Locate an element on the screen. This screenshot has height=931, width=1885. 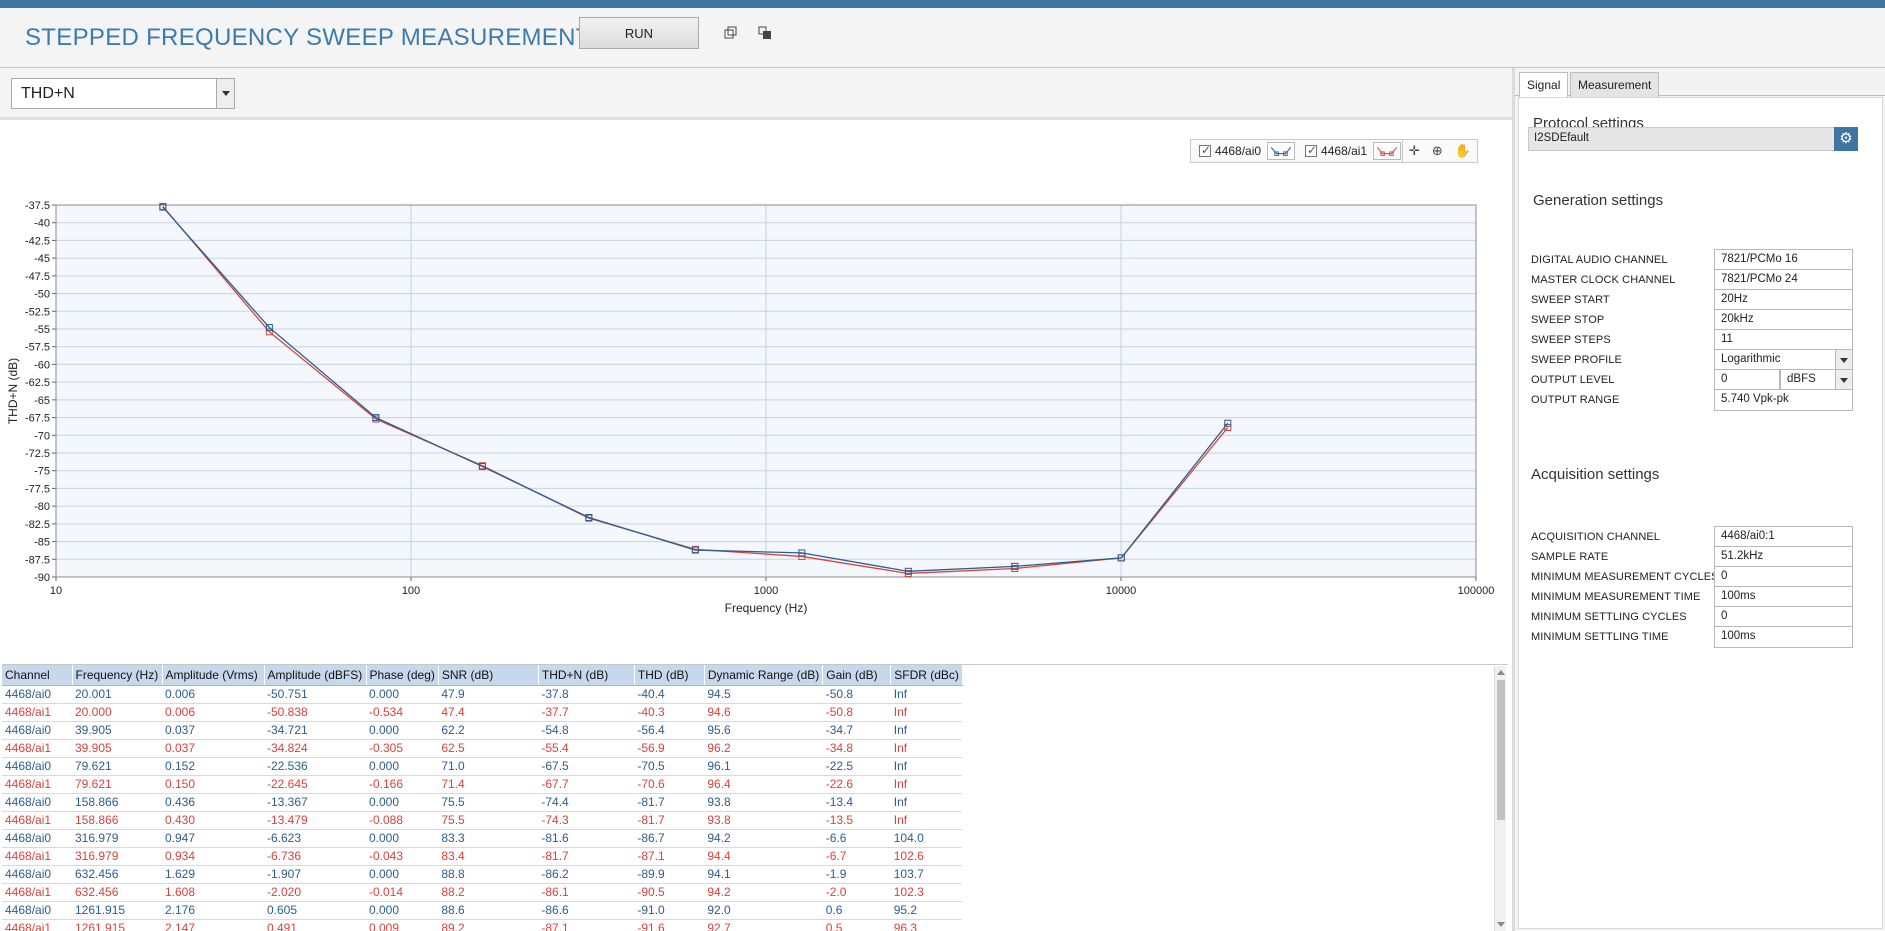
table-cell: -0.305 is located at coordinates (402, 748).